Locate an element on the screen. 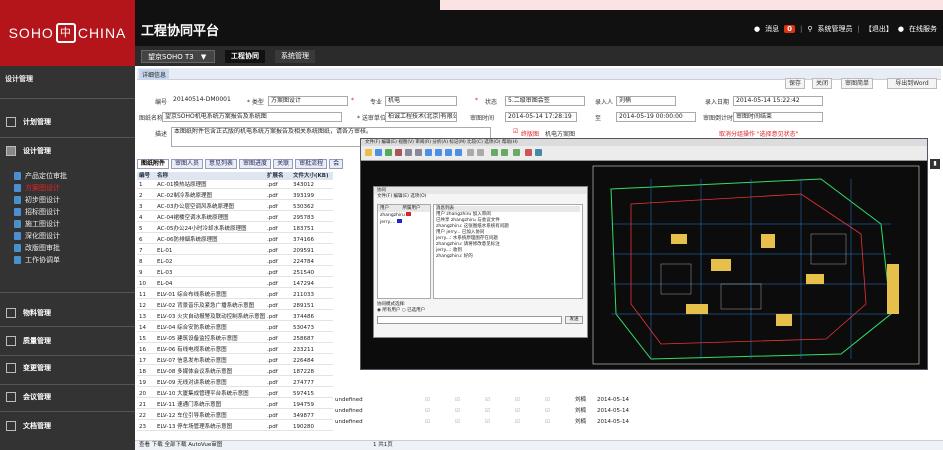 The image size is (943, 450). table-row: 3 AC-03办公层空调风系统原理图 .pdf 530362 is located at coordinates (235, 207).